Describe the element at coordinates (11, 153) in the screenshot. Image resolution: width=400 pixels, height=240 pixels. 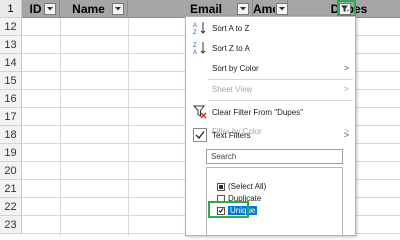
I see `row-header: 19` at that location.